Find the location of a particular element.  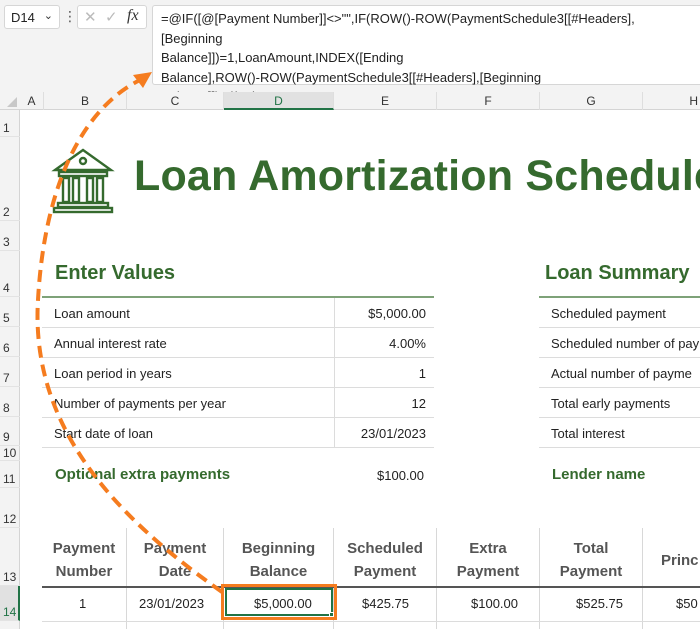

field-label: Loan amount is located at coordinates (92, 313).